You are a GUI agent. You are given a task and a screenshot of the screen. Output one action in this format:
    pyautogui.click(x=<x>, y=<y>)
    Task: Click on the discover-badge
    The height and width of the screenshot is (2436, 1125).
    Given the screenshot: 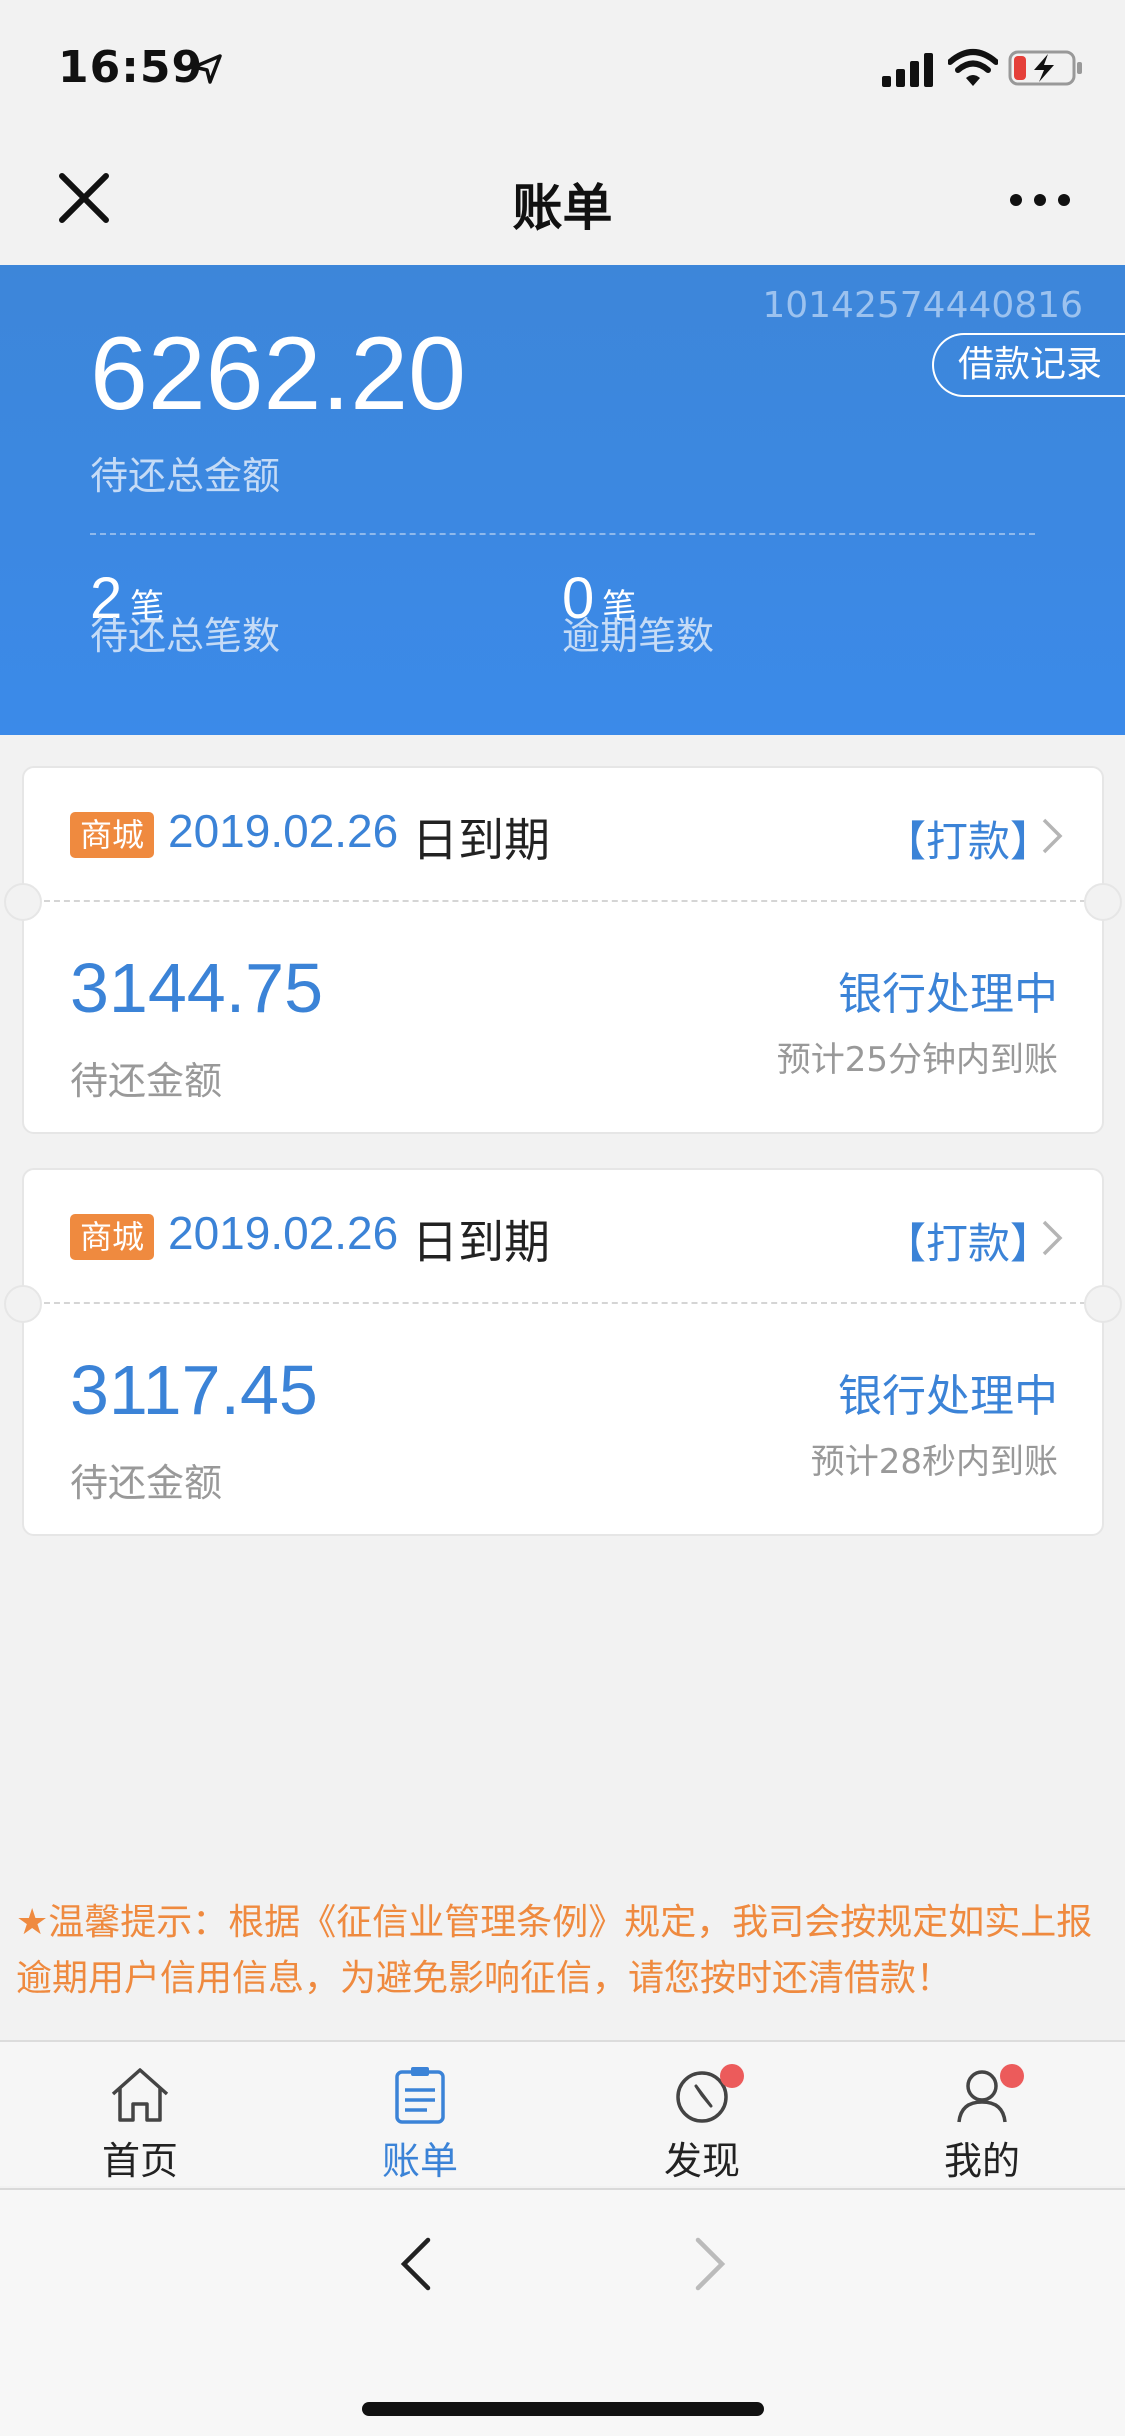 What is the action you would take?
    pyautogui.click(x=732, y=2076)
    